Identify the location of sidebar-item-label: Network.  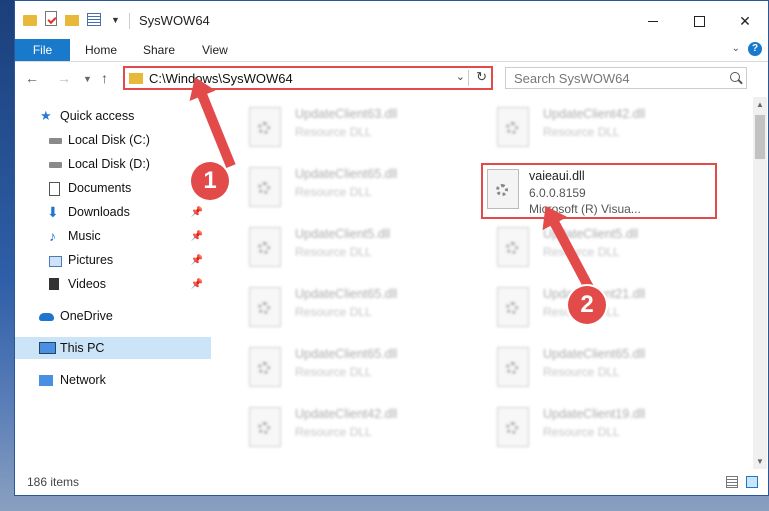
(83, 380).